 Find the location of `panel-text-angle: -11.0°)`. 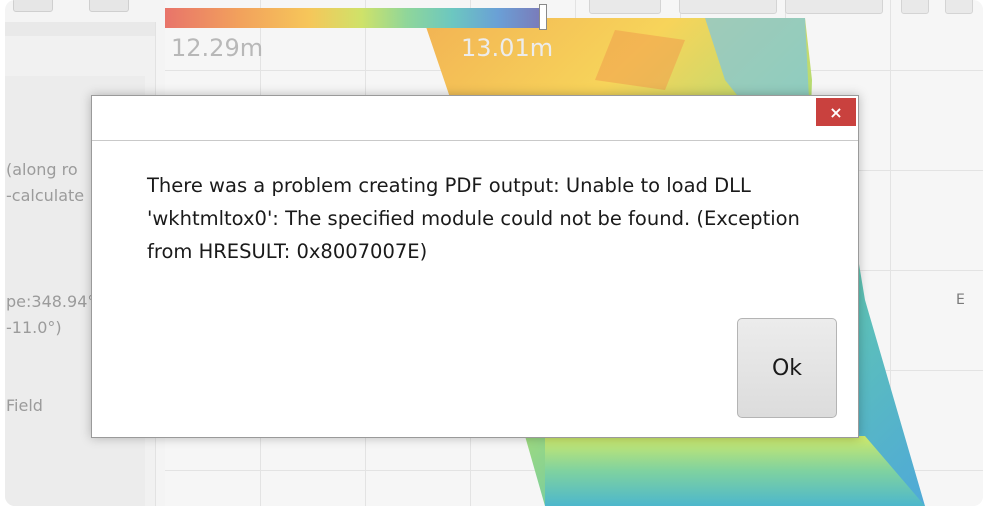

panel-text-angle: -11.0°) is located at coordinates (34, 327).